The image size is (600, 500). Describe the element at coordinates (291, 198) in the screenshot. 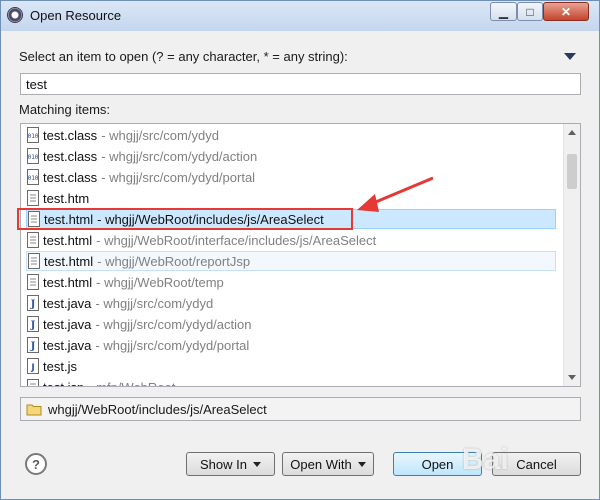

I see `list-item: test.htm` at that location.